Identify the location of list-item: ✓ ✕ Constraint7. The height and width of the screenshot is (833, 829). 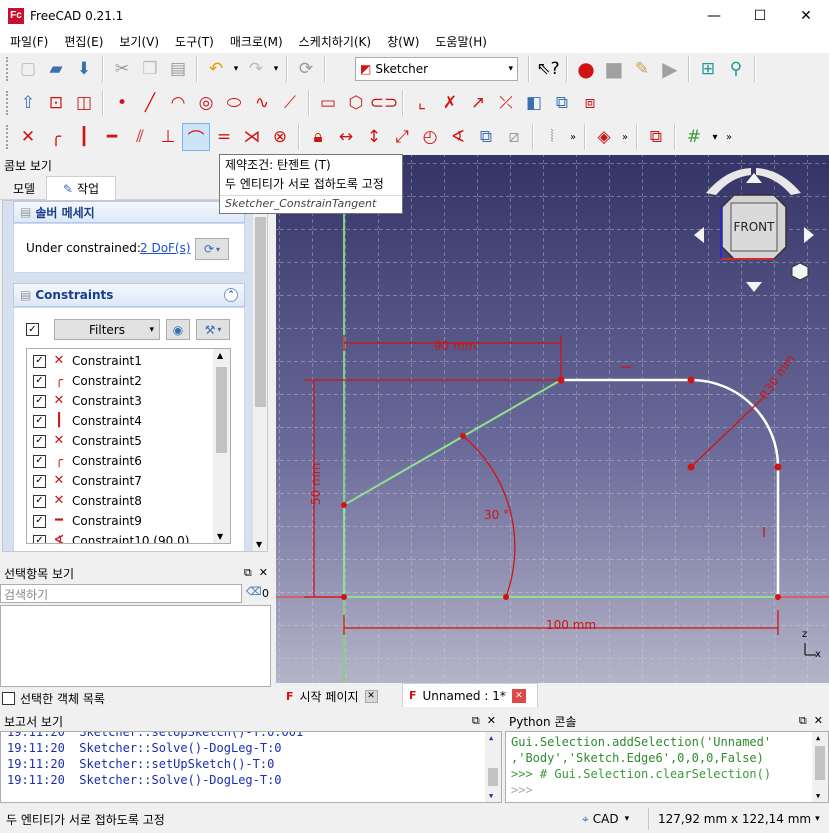
(84, 481).